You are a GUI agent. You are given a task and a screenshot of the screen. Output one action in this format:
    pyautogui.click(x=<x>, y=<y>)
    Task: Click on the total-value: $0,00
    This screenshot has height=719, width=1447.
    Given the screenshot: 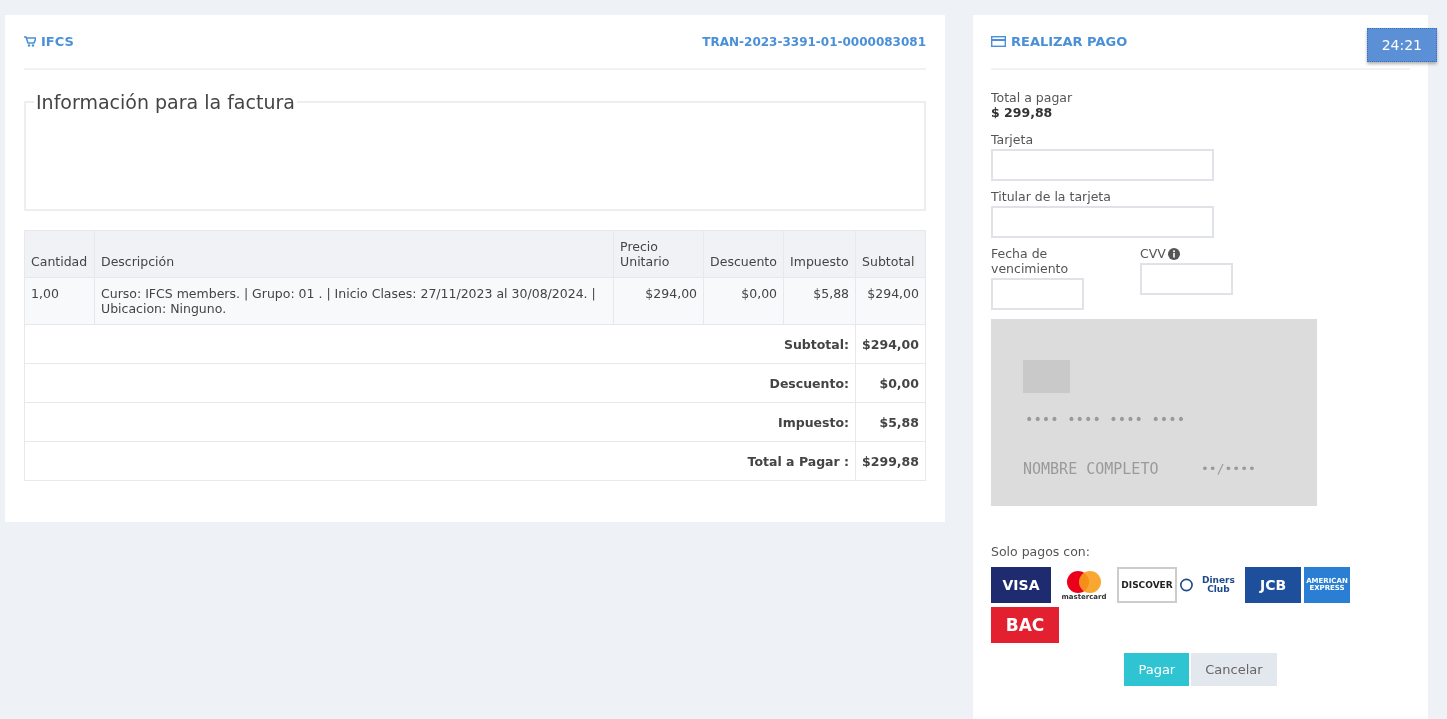 What is the action you would take?
    pyautogui.click(x=890, y=383)
    